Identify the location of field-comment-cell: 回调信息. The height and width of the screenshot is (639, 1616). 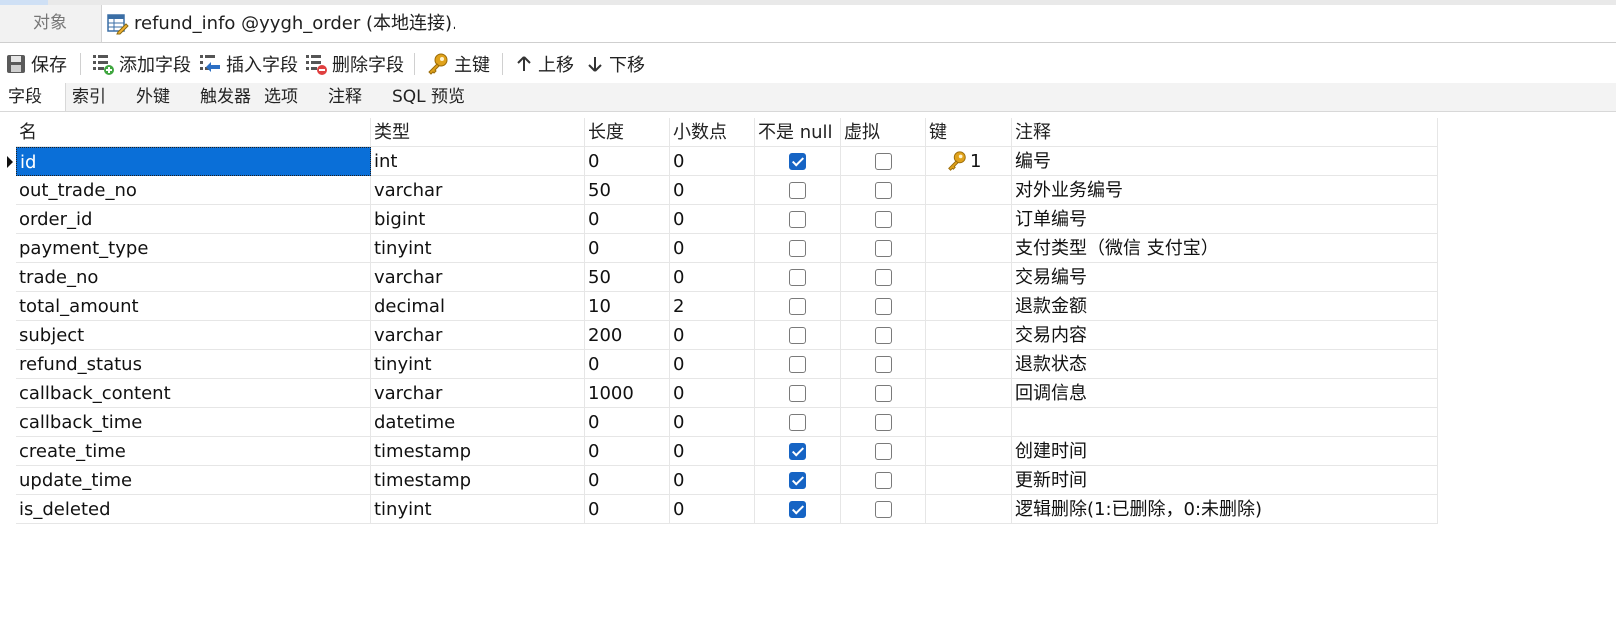
(1225, 393).